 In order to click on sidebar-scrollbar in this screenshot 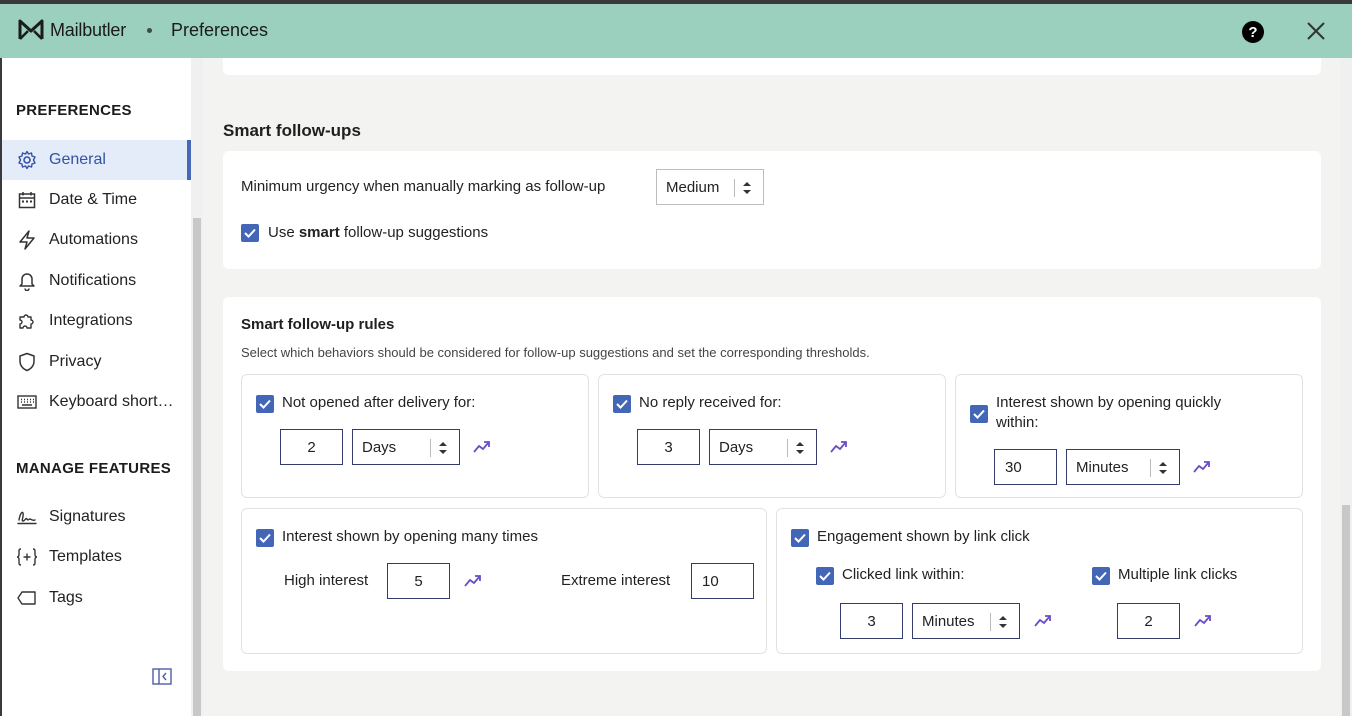, I will do `click(197, 467)`.